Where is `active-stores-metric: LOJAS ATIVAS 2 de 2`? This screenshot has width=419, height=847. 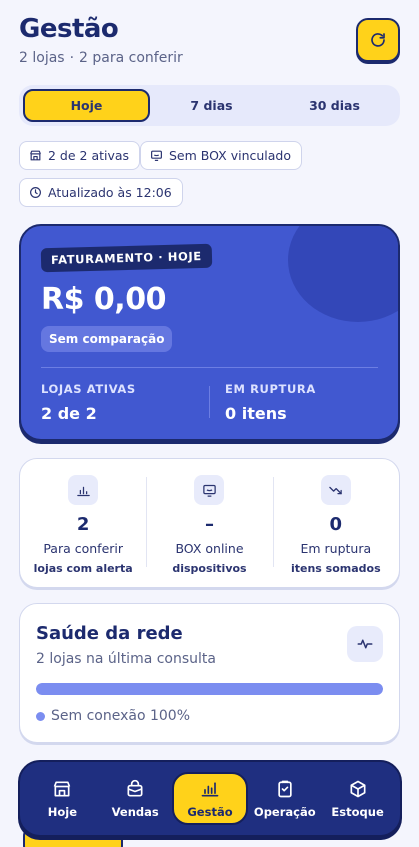
active-stores-metric: LOJAS ATIVAS 2 de 2 is located at coordinates (88, 402).